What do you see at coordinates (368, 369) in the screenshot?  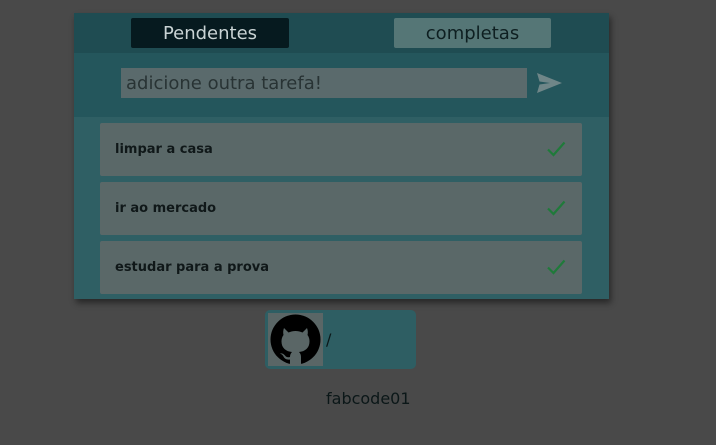 I see `github-username: / fabcode01` at bounding box center [368, 369].